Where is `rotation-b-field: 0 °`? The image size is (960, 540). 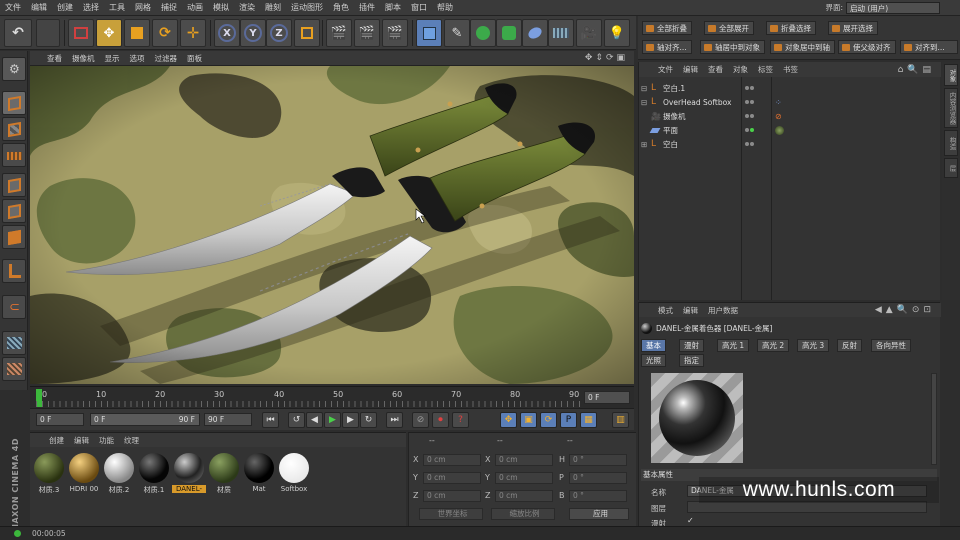
rotation-b-field: 0 ° is located at coordinates (598, 496).